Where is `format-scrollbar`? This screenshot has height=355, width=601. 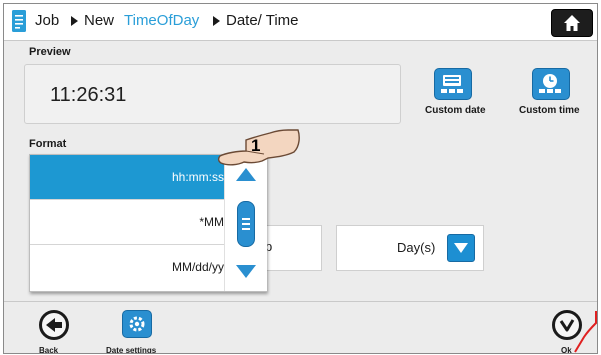
format-scrollbar is located at coordinates (245, 223).